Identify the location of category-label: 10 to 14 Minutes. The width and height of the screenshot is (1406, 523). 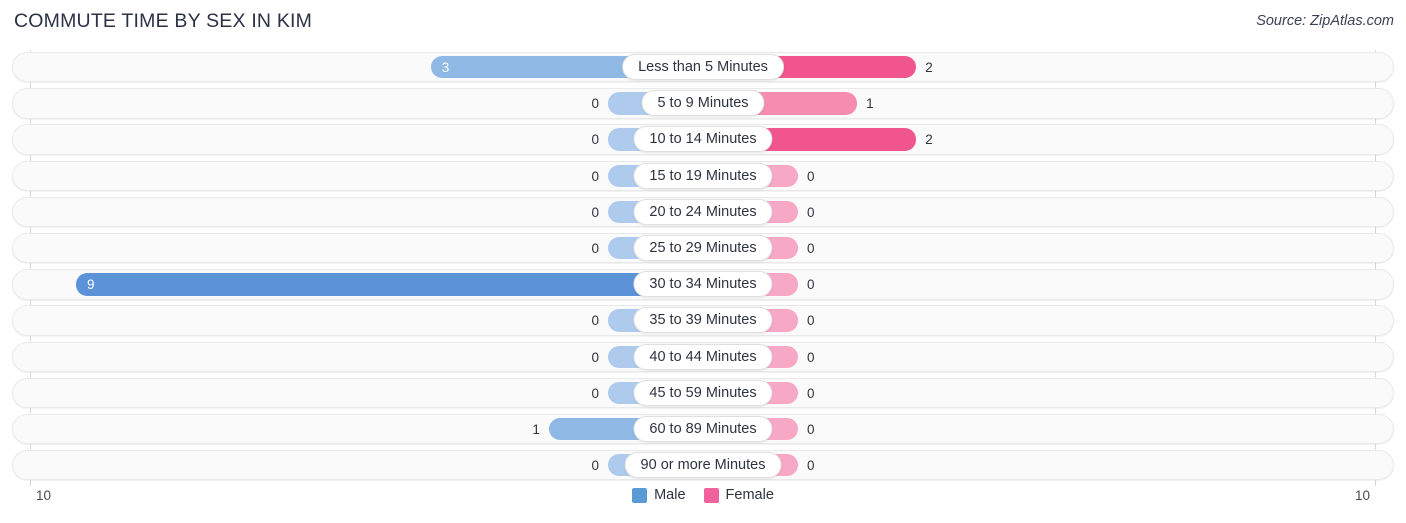
(703, 139).